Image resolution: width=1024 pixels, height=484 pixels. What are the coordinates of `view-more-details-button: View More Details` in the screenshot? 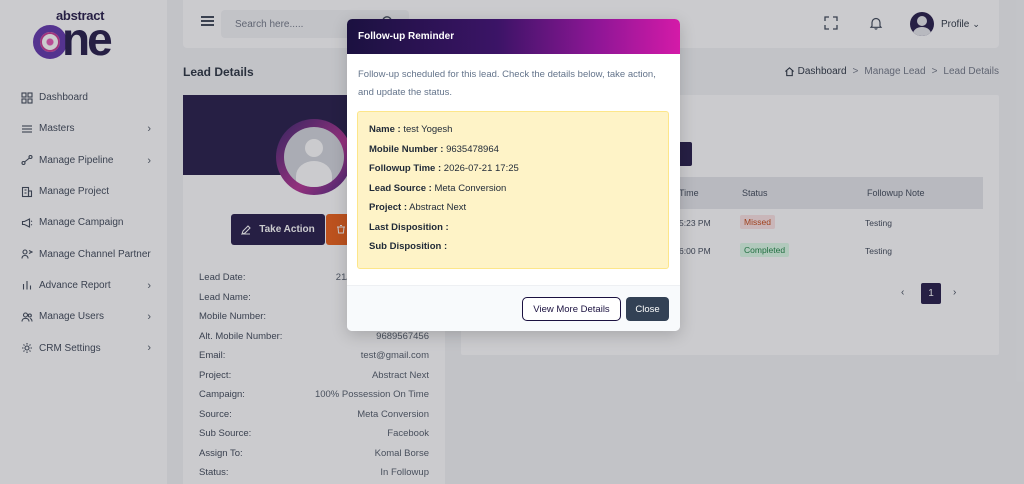 It's located at (571, 309).